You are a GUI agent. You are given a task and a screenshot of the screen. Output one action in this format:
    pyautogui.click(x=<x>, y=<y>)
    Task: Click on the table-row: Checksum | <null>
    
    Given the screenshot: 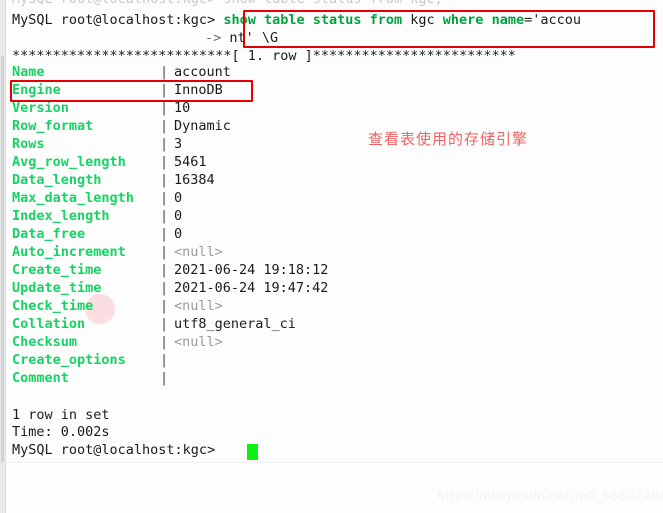 What is the action you would take?
    pyautogui.click(x=170, y=342)
    